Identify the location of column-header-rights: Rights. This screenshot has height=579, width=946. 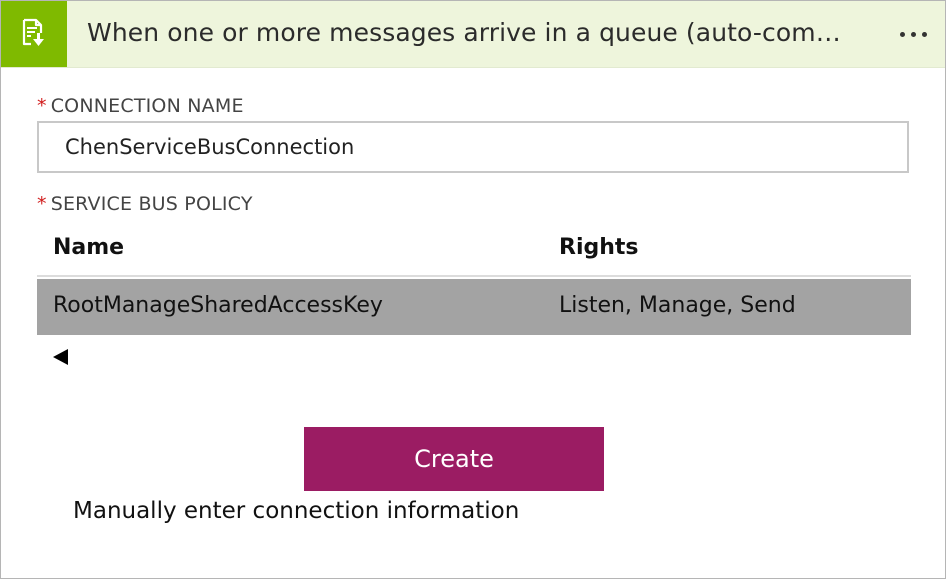
(599, 247).